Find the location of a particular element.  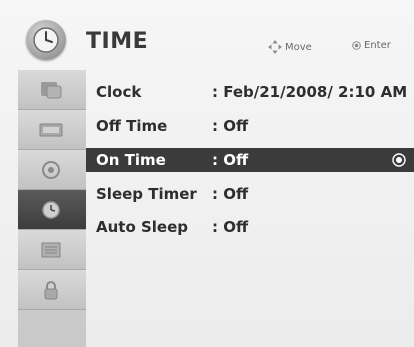

lock-icon is located at coordinates (51, 290).